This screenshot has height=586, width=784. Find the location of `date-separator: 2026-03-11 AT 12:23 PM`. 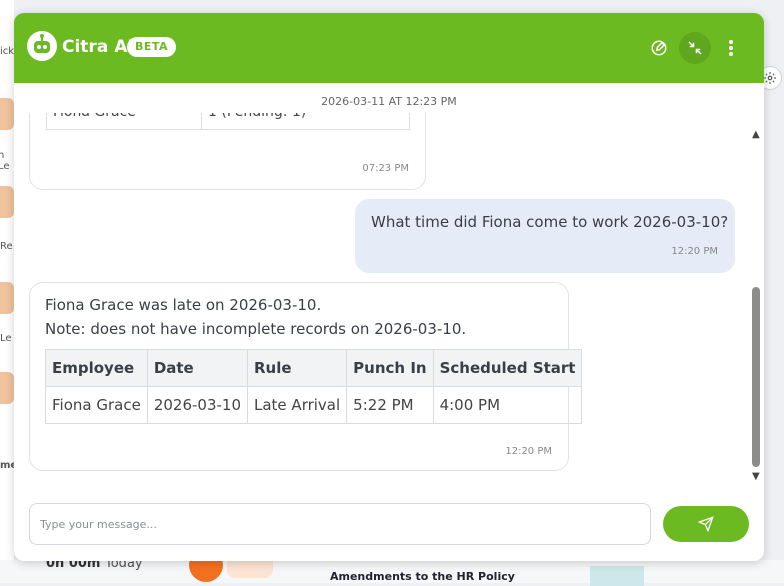

date-separator: 2026-03-11 AT 12:23 PM is located at coordinates (389, 101).